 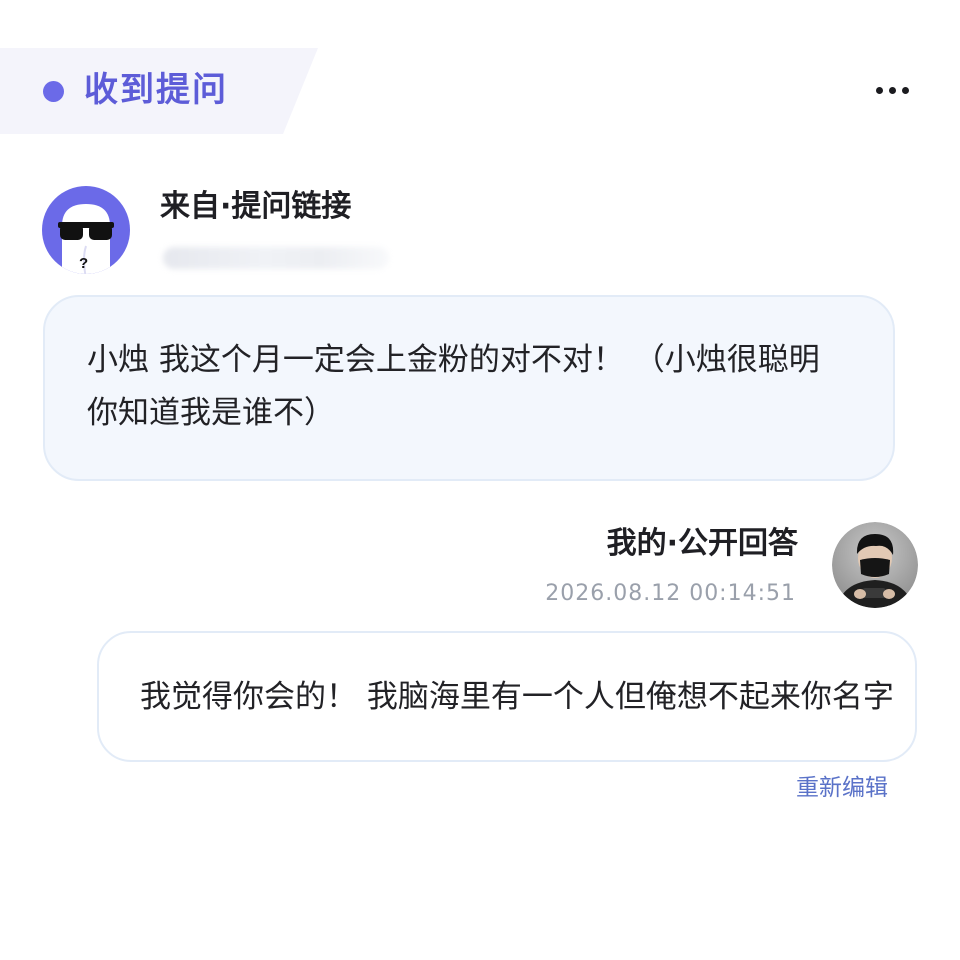 I want to click on header-dot-icon, so click(x=53, y=91).